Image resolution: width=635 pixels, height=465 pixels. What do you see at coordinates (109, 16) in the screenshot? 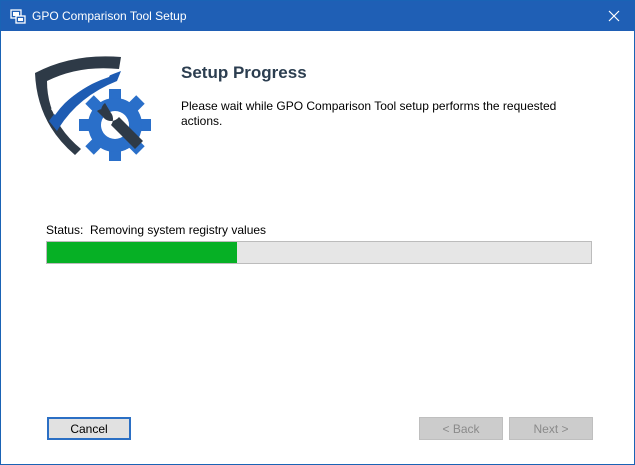
I see `window-title: GPO Comparison Tool Setup` at bounding box center [109, 16].